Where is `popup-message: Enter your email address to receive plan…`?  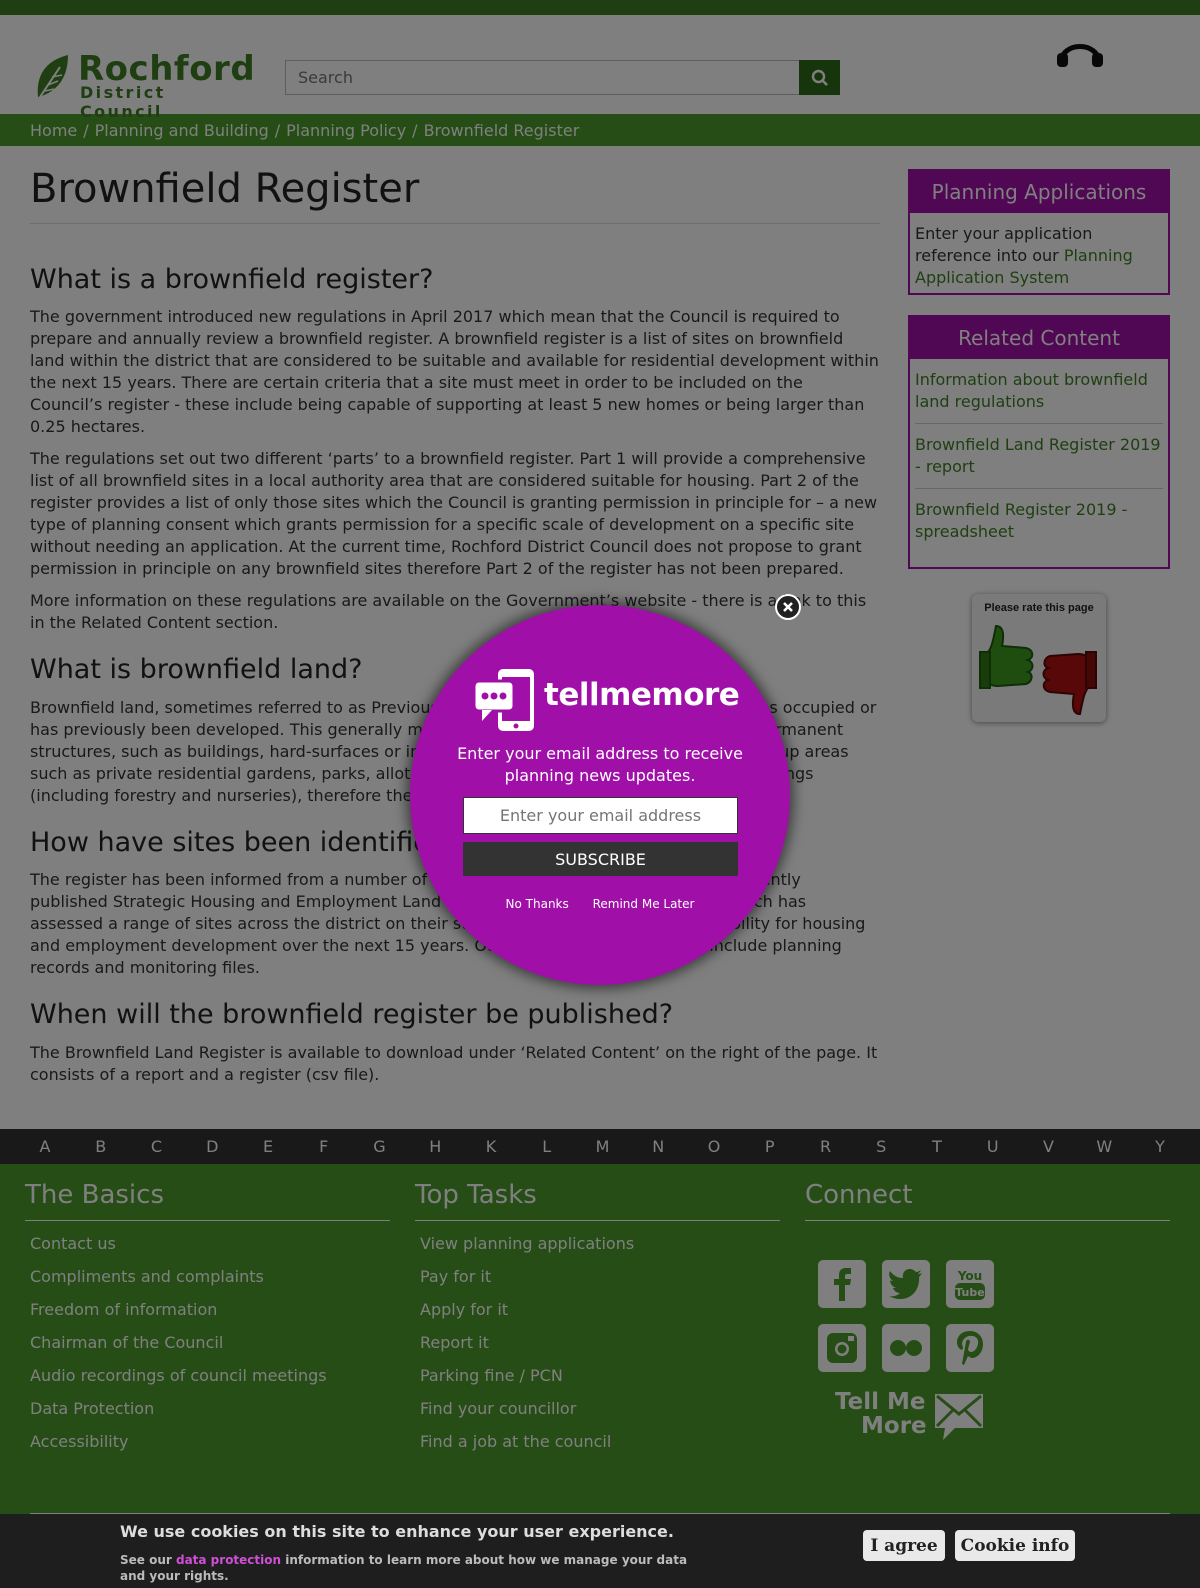
popup-message: Enter your email address to receive plan… is located at coordinates (600, 764).